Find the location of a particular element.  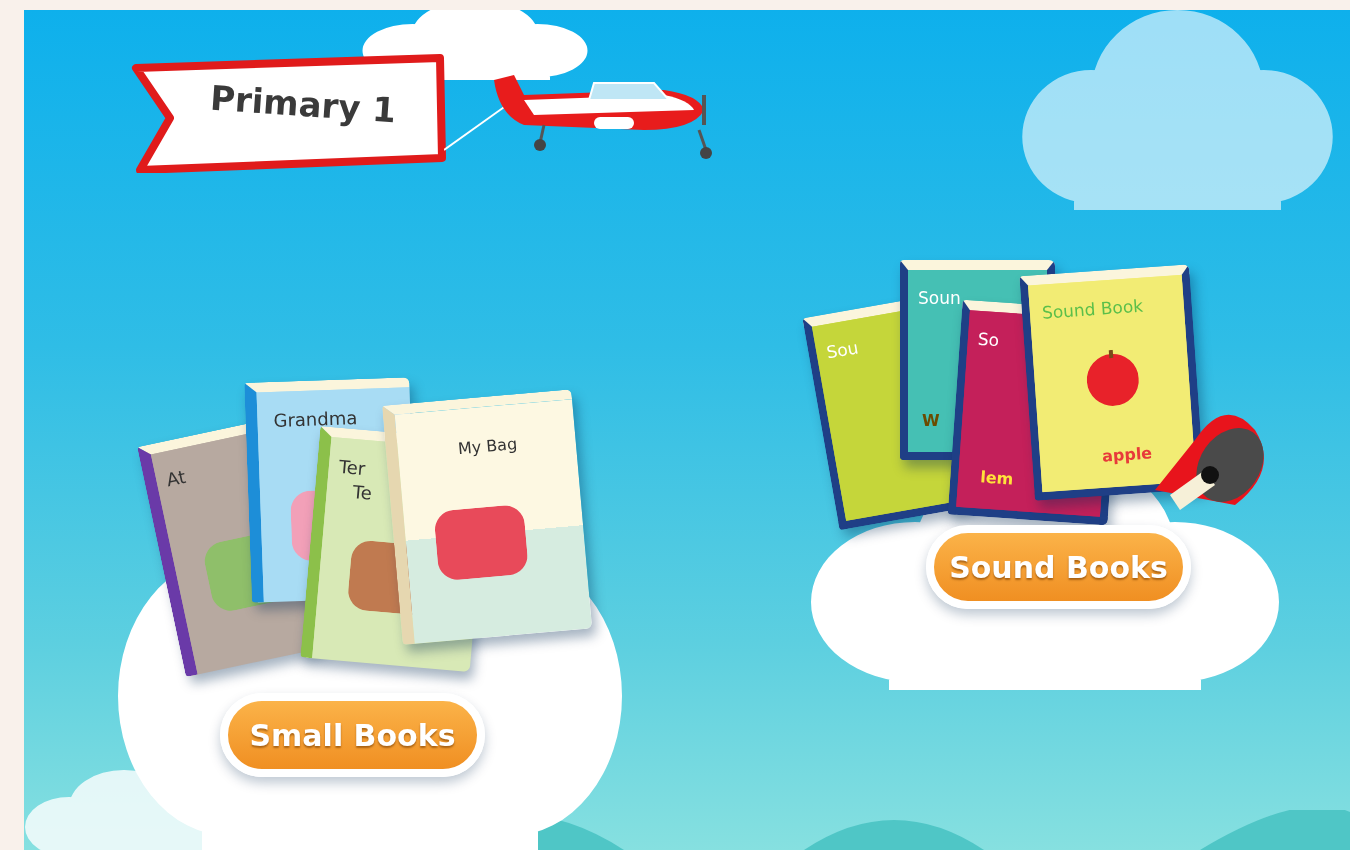

book-word: W is located at coordinates (931, 420).